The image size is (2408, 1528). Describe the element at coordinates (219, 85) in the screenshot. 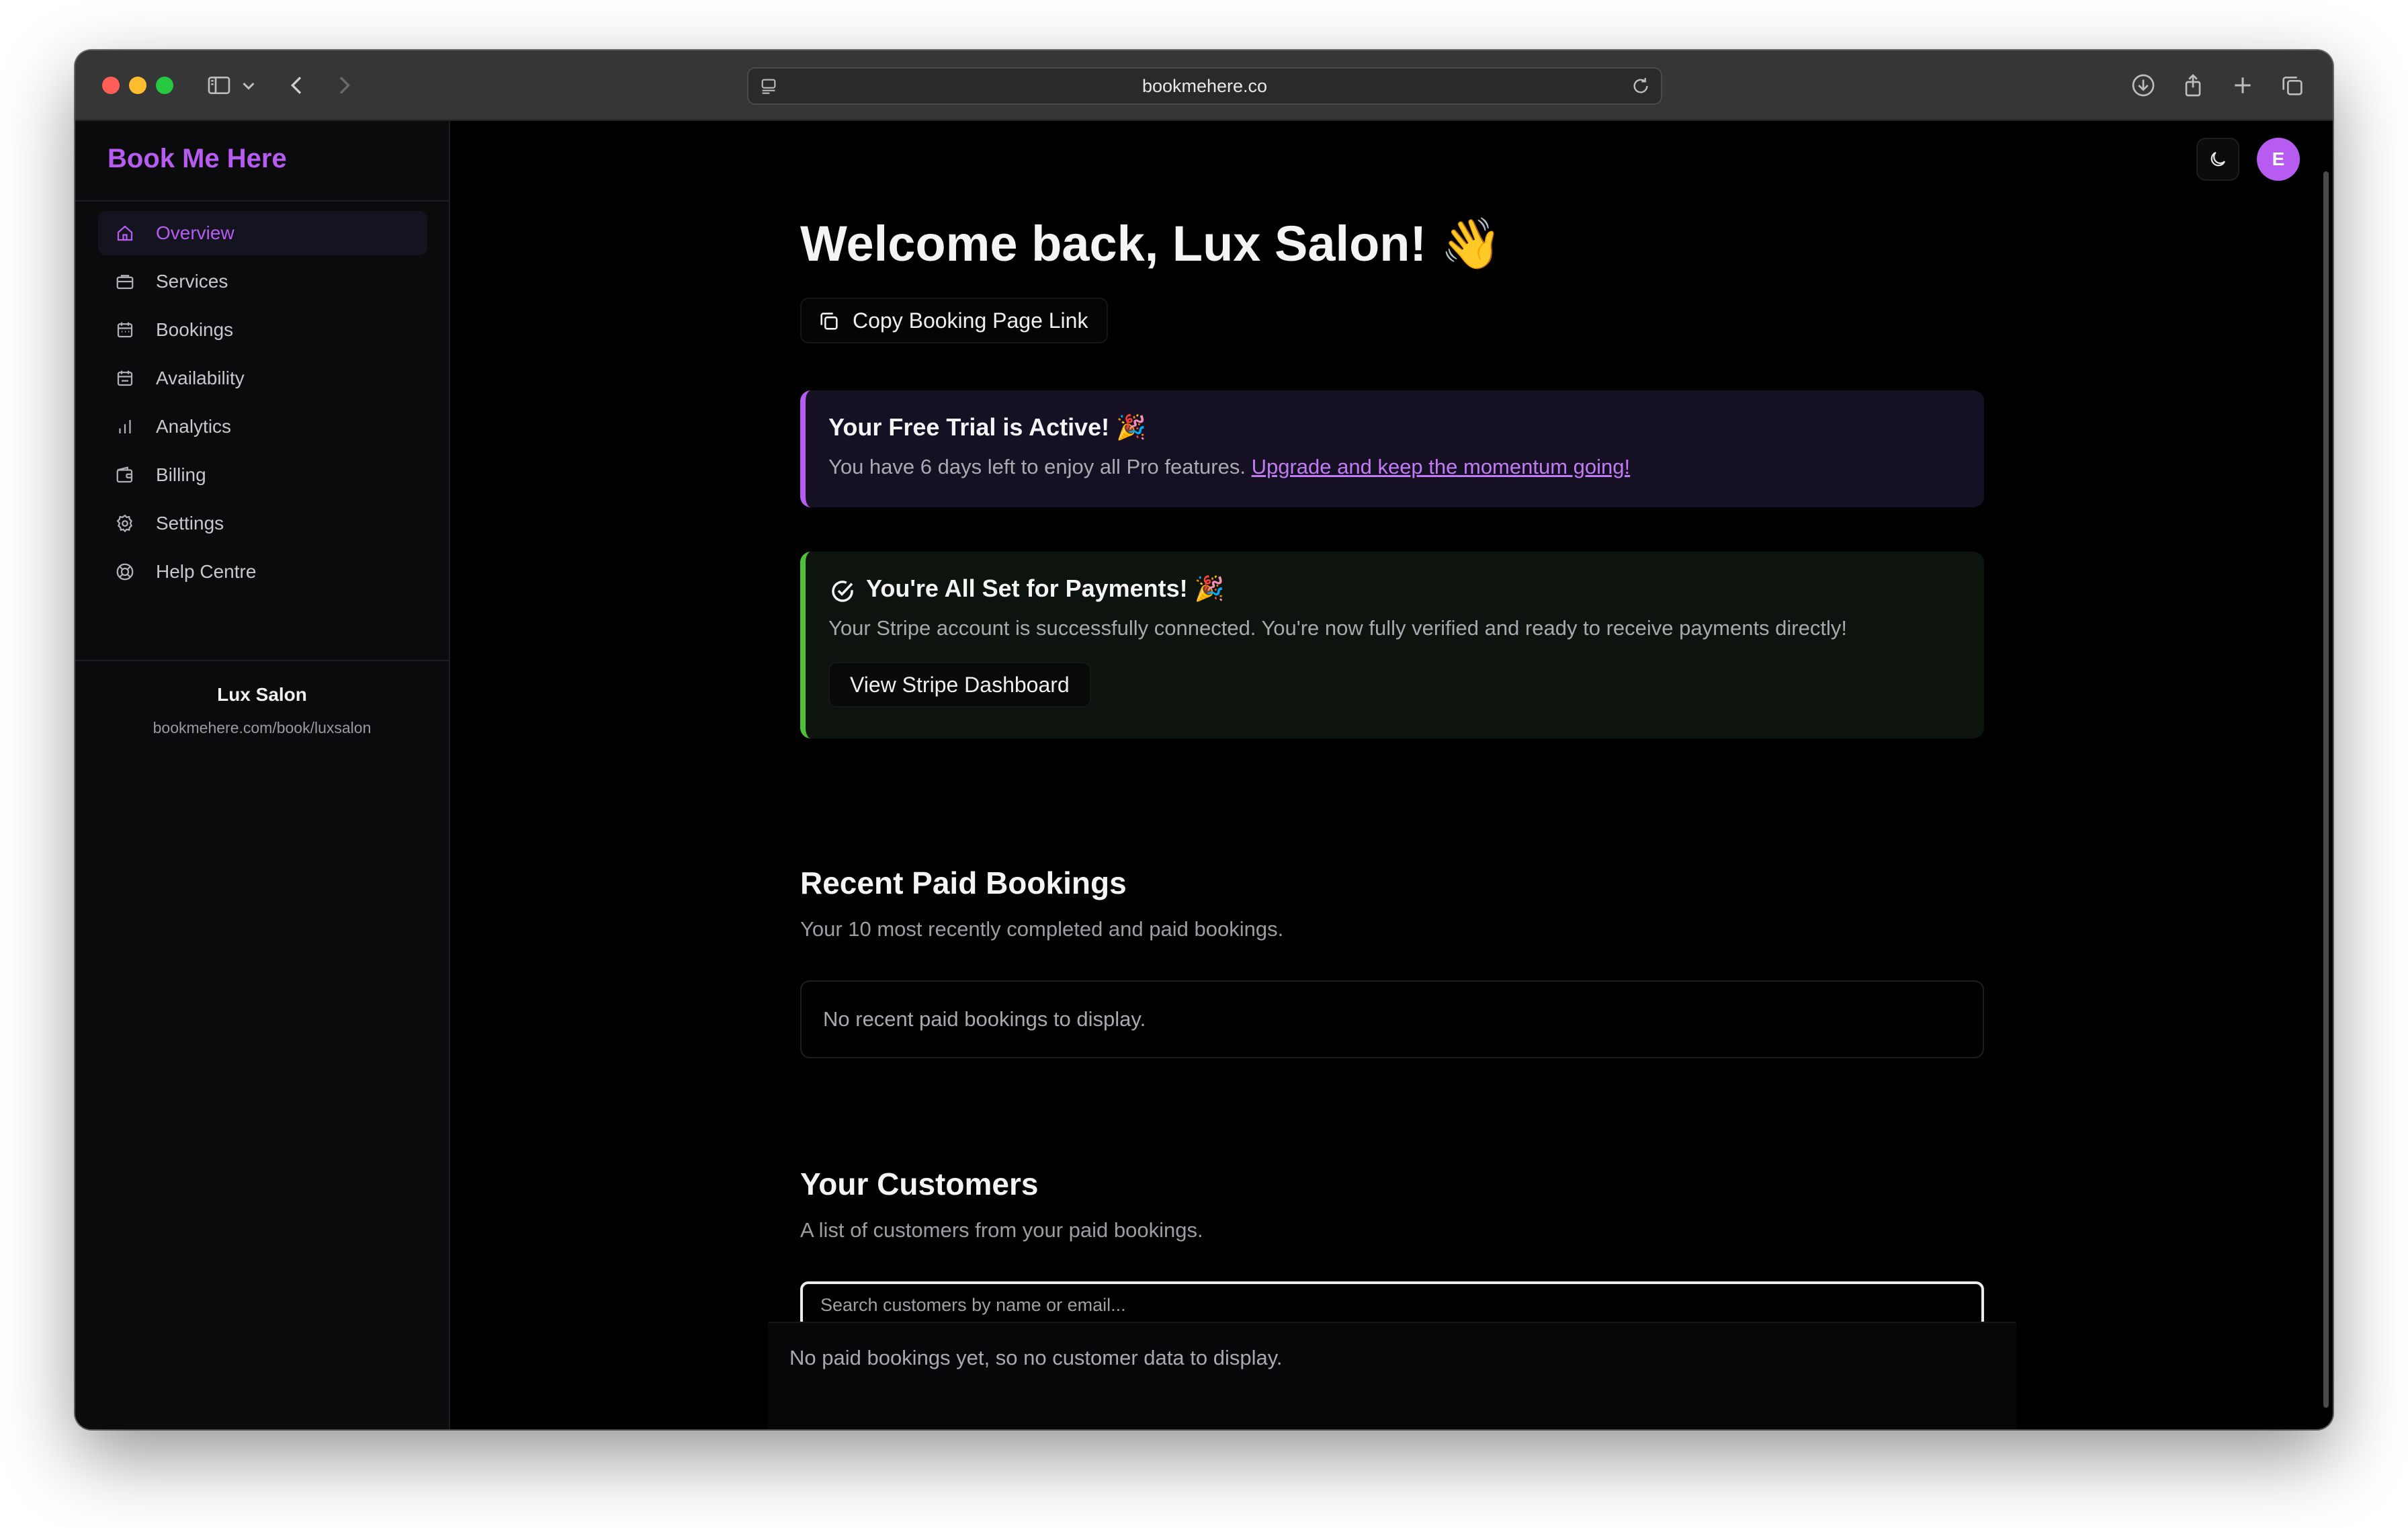

I see `sidebar-toggle-icon` at that location.